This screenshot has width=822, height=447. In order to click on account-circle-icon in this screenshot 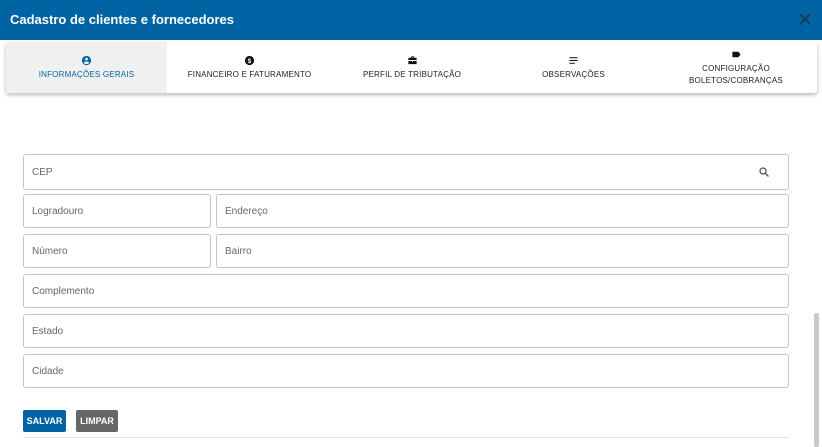, I will do `click(86, 60)`.